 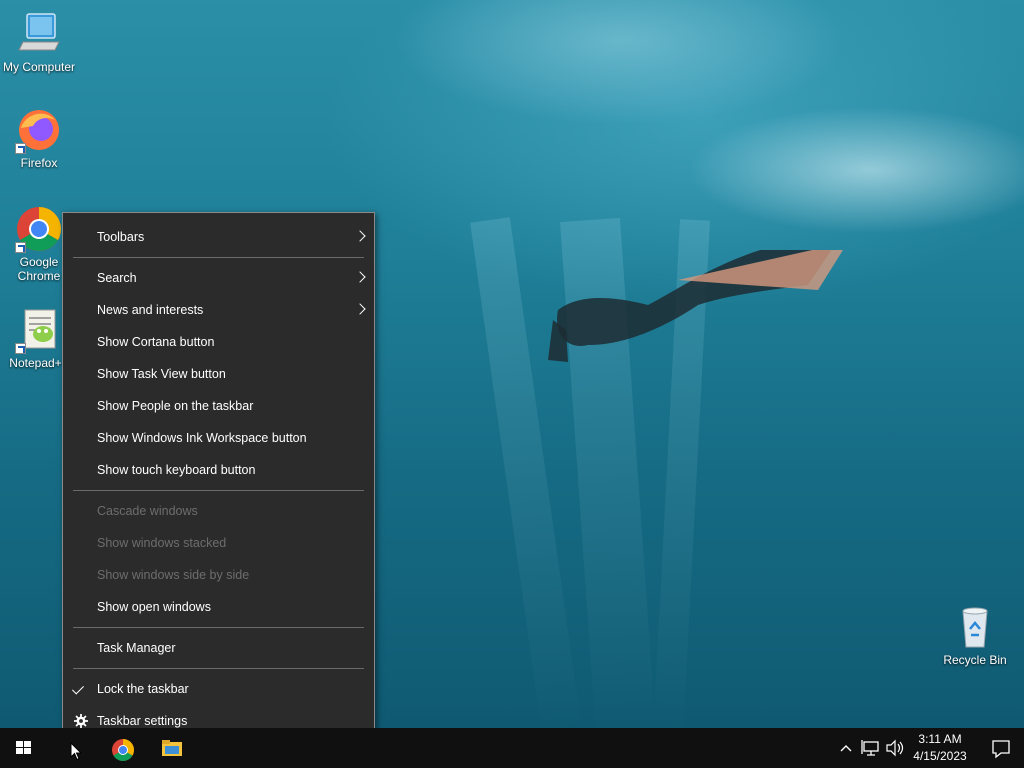 What do you see at coordinates (175, 406) in the screenshot?
I see `menu-item-label: Show People on the taskbar` at bounding box center [175, 406].